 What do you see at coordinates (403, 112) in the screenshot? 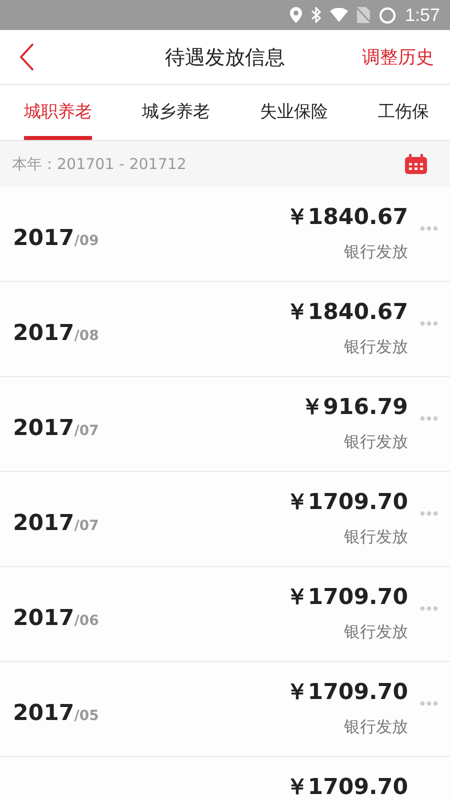
I see `tab: 工伤保` at bounding box center [403, 112].